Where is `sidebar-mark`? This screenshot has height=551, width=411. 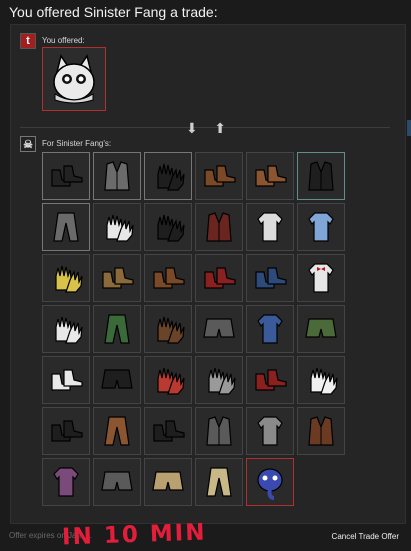
sidebar-mark is located at coordinates (409, 128).